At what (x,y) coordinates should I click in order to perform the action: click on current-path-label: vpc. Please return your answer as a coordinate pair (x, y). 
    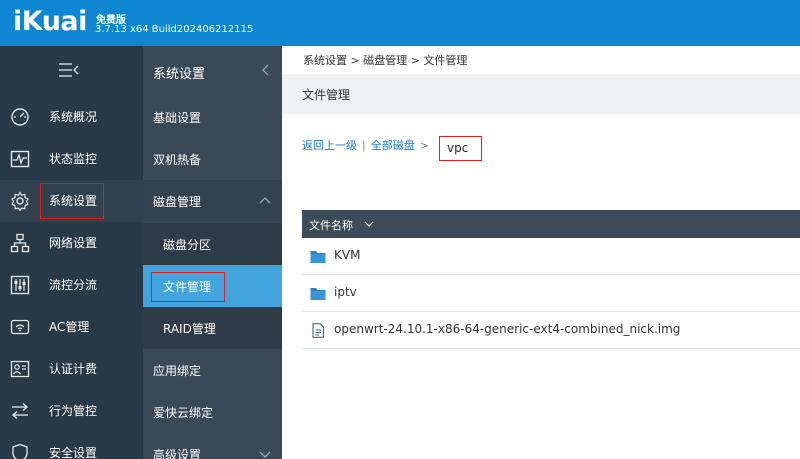
    Looking at the image, I should click on (458, 148).